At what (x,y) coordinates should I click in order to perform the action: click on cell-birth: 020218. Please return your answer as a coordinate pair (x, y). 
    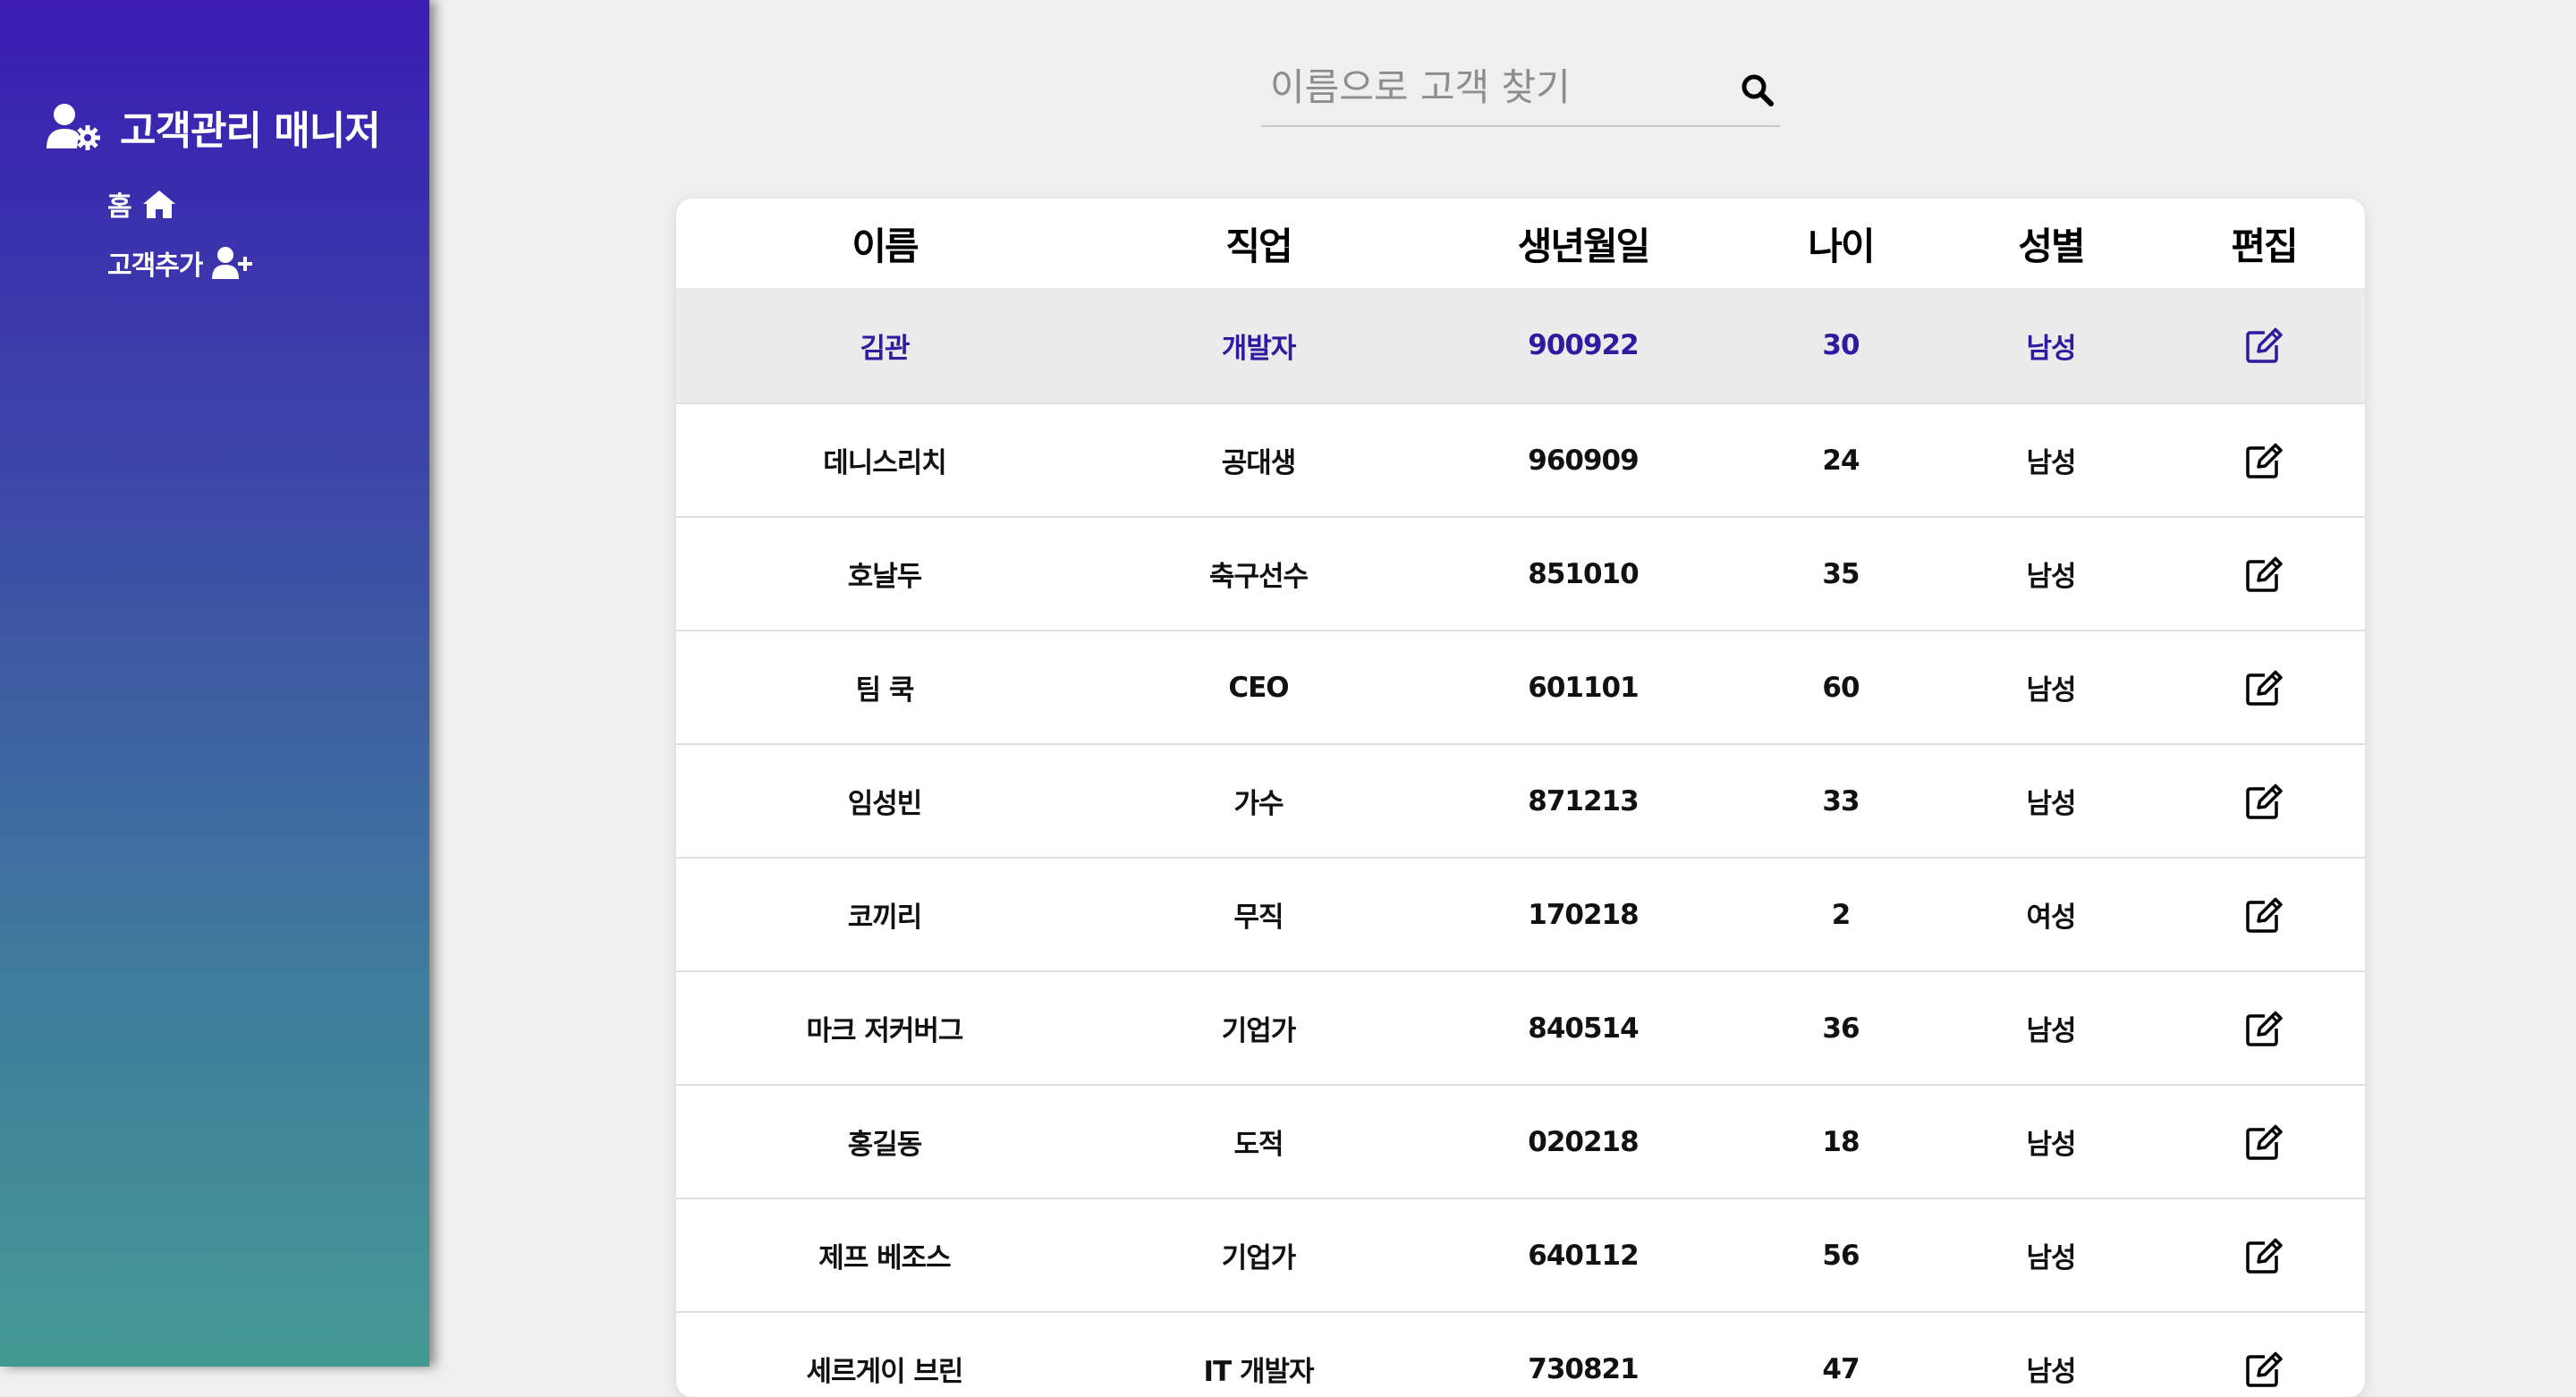
    Looking at the image, I should click on (1583, 1141).